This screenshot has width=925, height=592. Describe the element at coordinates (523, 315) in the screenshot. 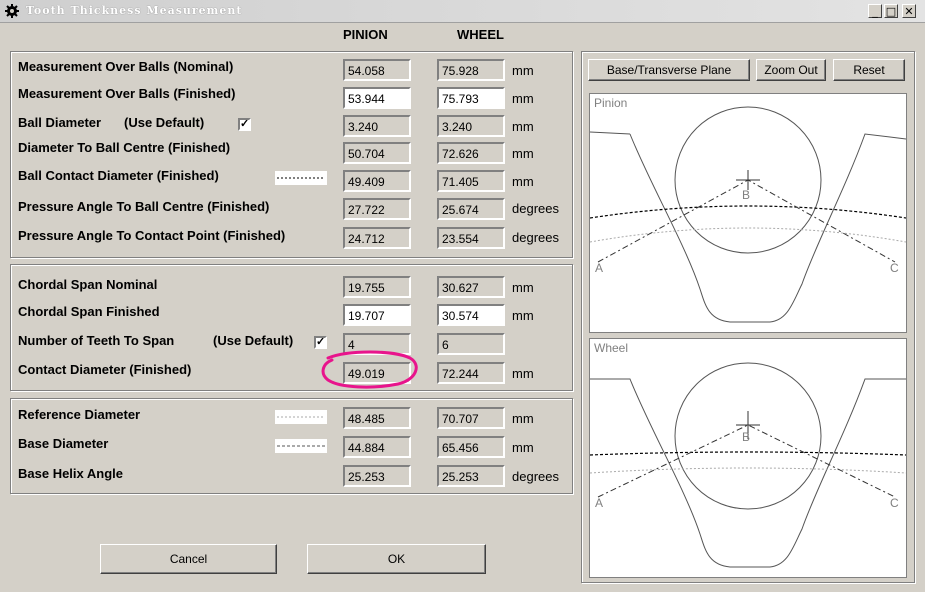

I see `unit-chordal-span-finished: mm` at that location.